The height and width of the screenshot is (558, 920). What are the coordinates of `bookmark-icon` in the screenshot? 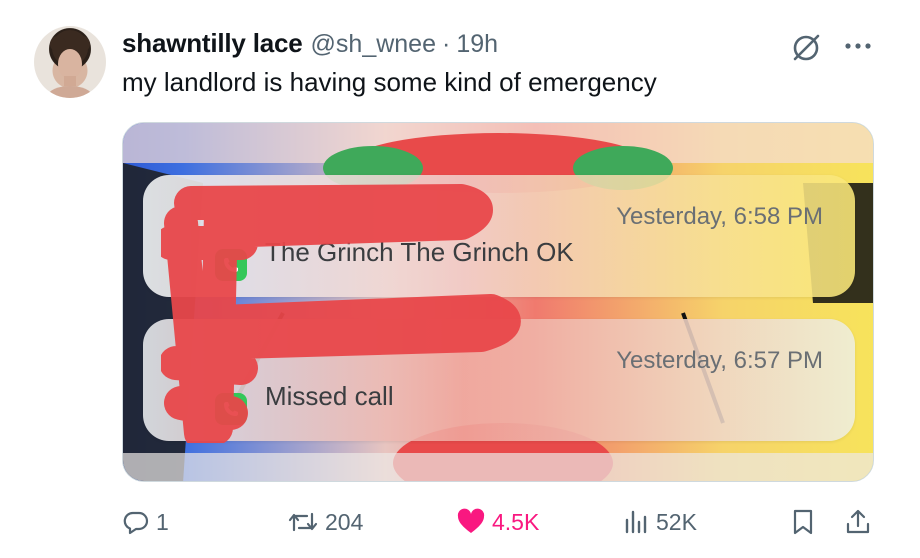 It's located at (803, 522).